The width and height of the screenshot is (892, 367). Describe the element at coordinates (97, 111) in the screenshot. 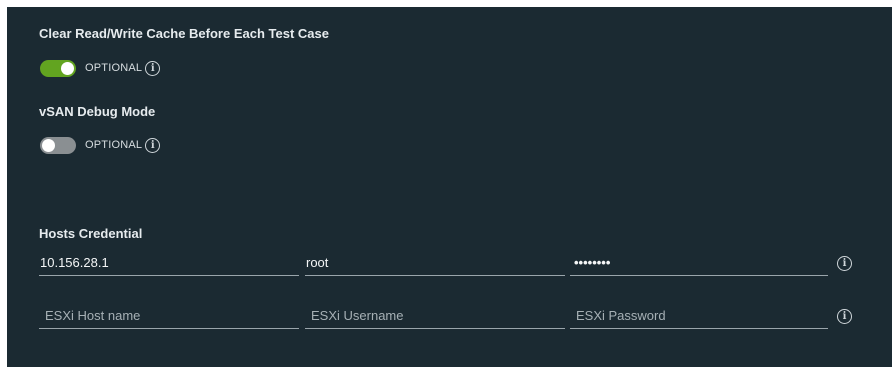

I see `vsan-debug-title: vSAN Debug Mode` at that location.